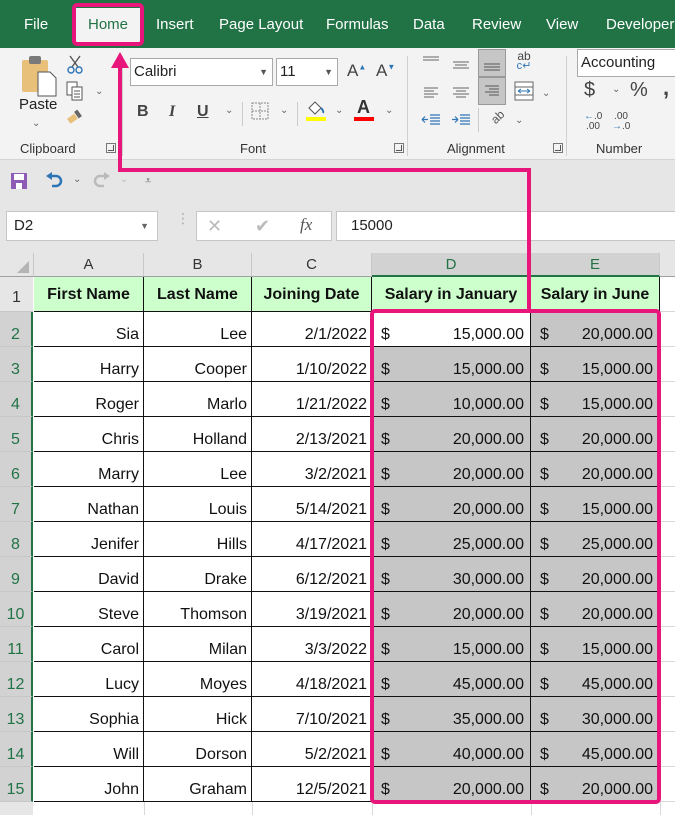 The width and height of the screenshot is (675, 815). Describe the element at coordinates (198, 364) in the screenshot. I see `last-name-cell: Cooper` at that location.